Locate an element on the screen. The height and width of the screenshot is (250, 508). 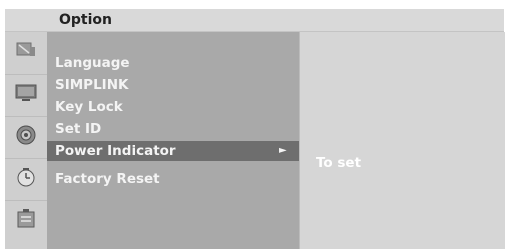
category-audio is located at coordinates (26, 136).